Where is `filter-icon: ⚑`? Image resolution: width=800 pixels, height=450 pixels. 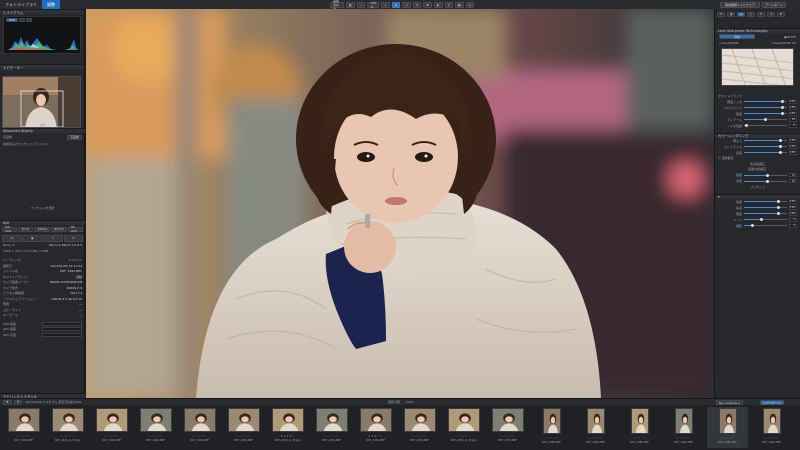 filter-icon: ⚑ is located at coordinates (7, 402).